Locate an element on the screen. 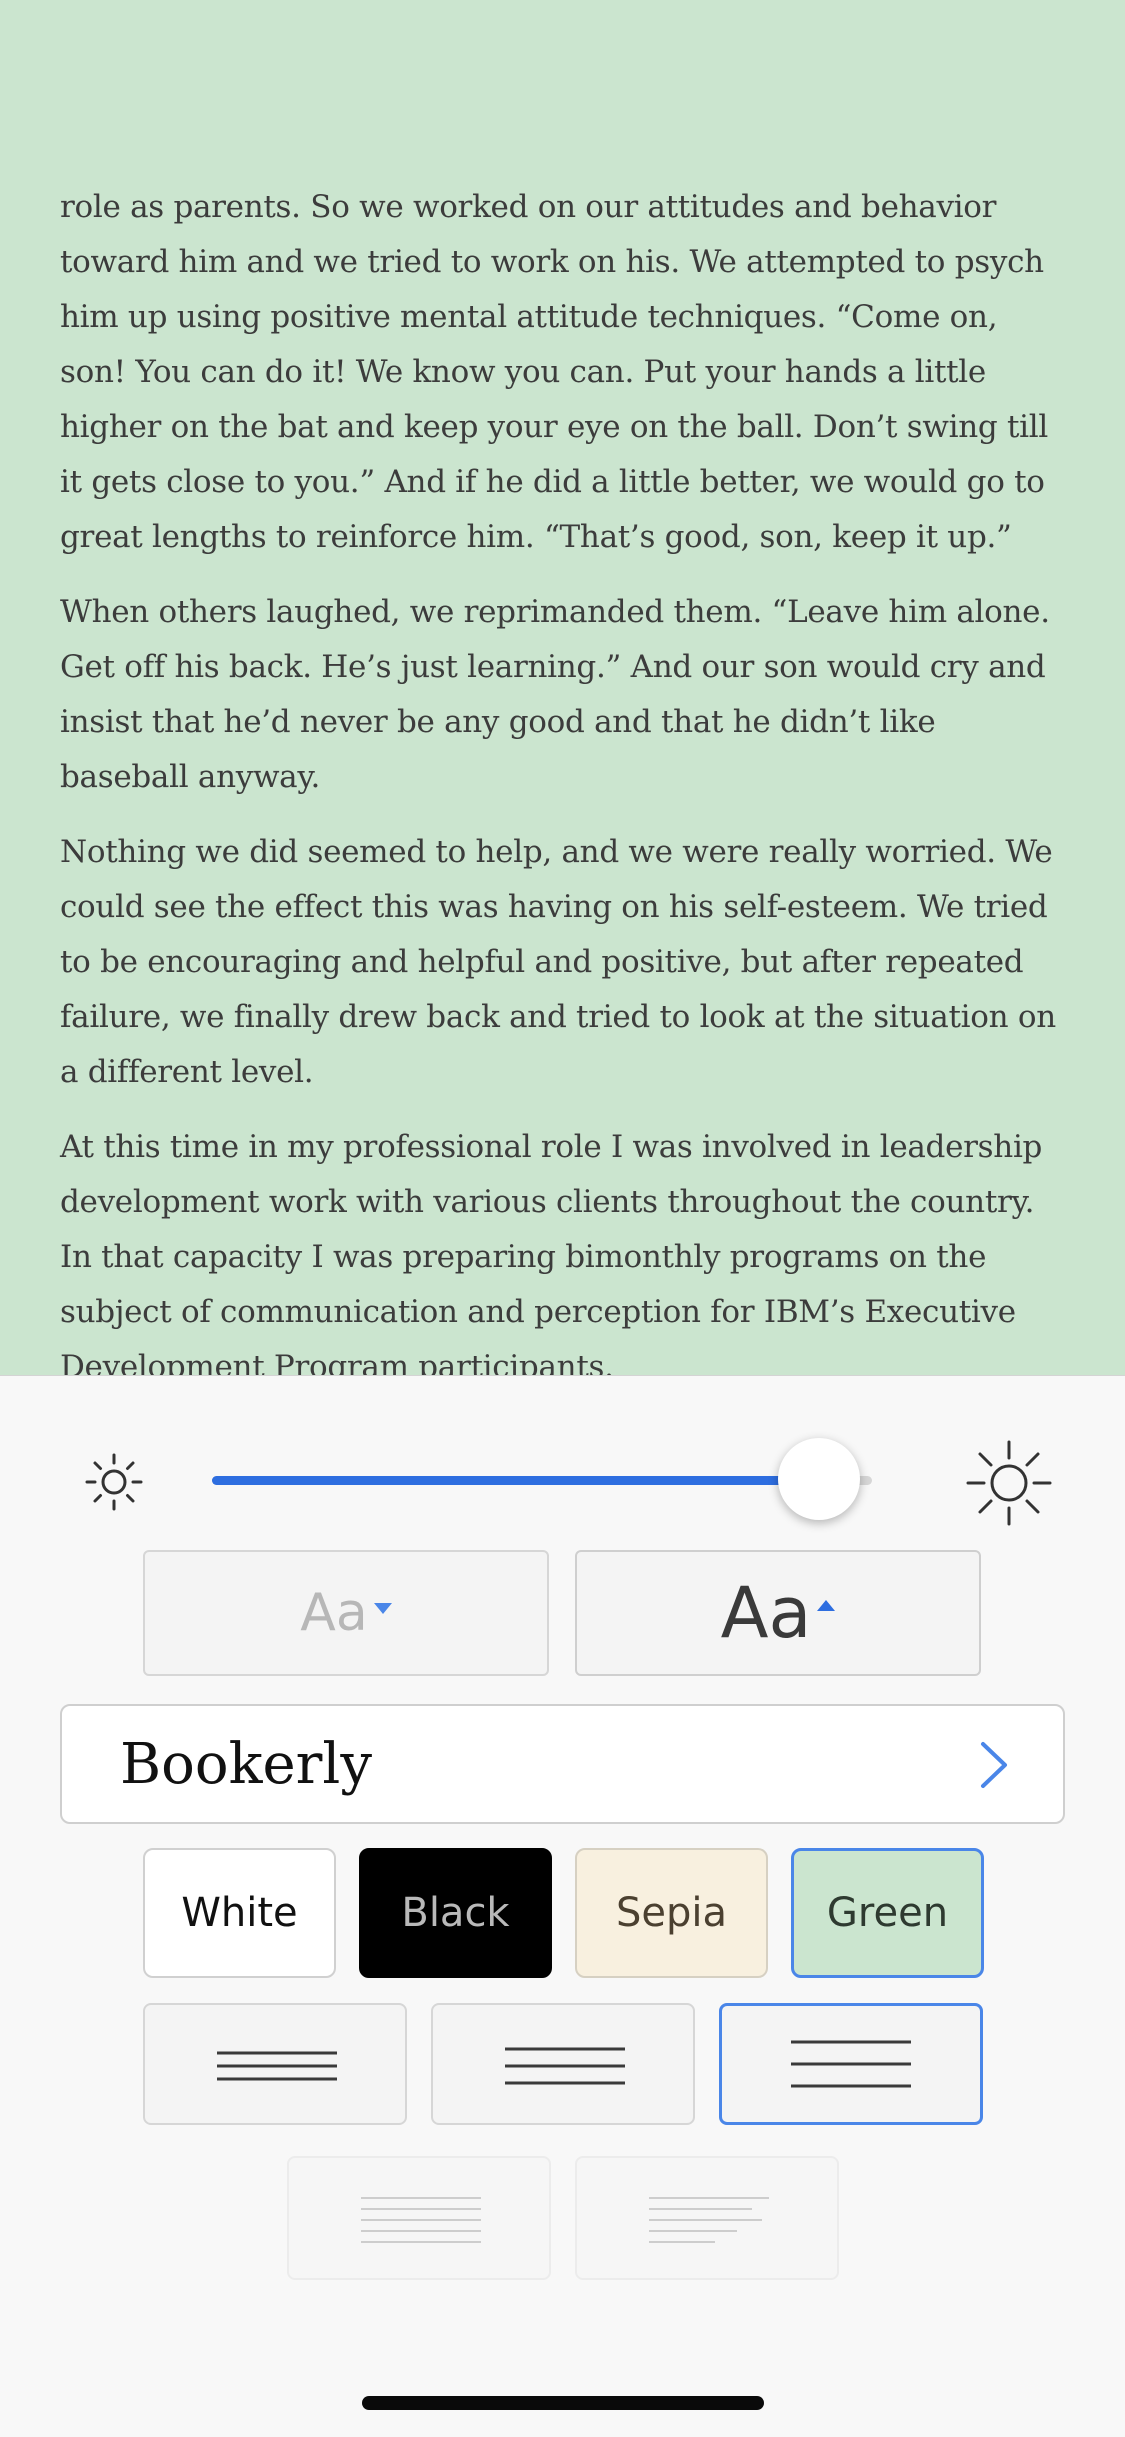 This screenshot has height=2437, width=1125. brightness-slider-thumb is located at coordinates (819, 1479).